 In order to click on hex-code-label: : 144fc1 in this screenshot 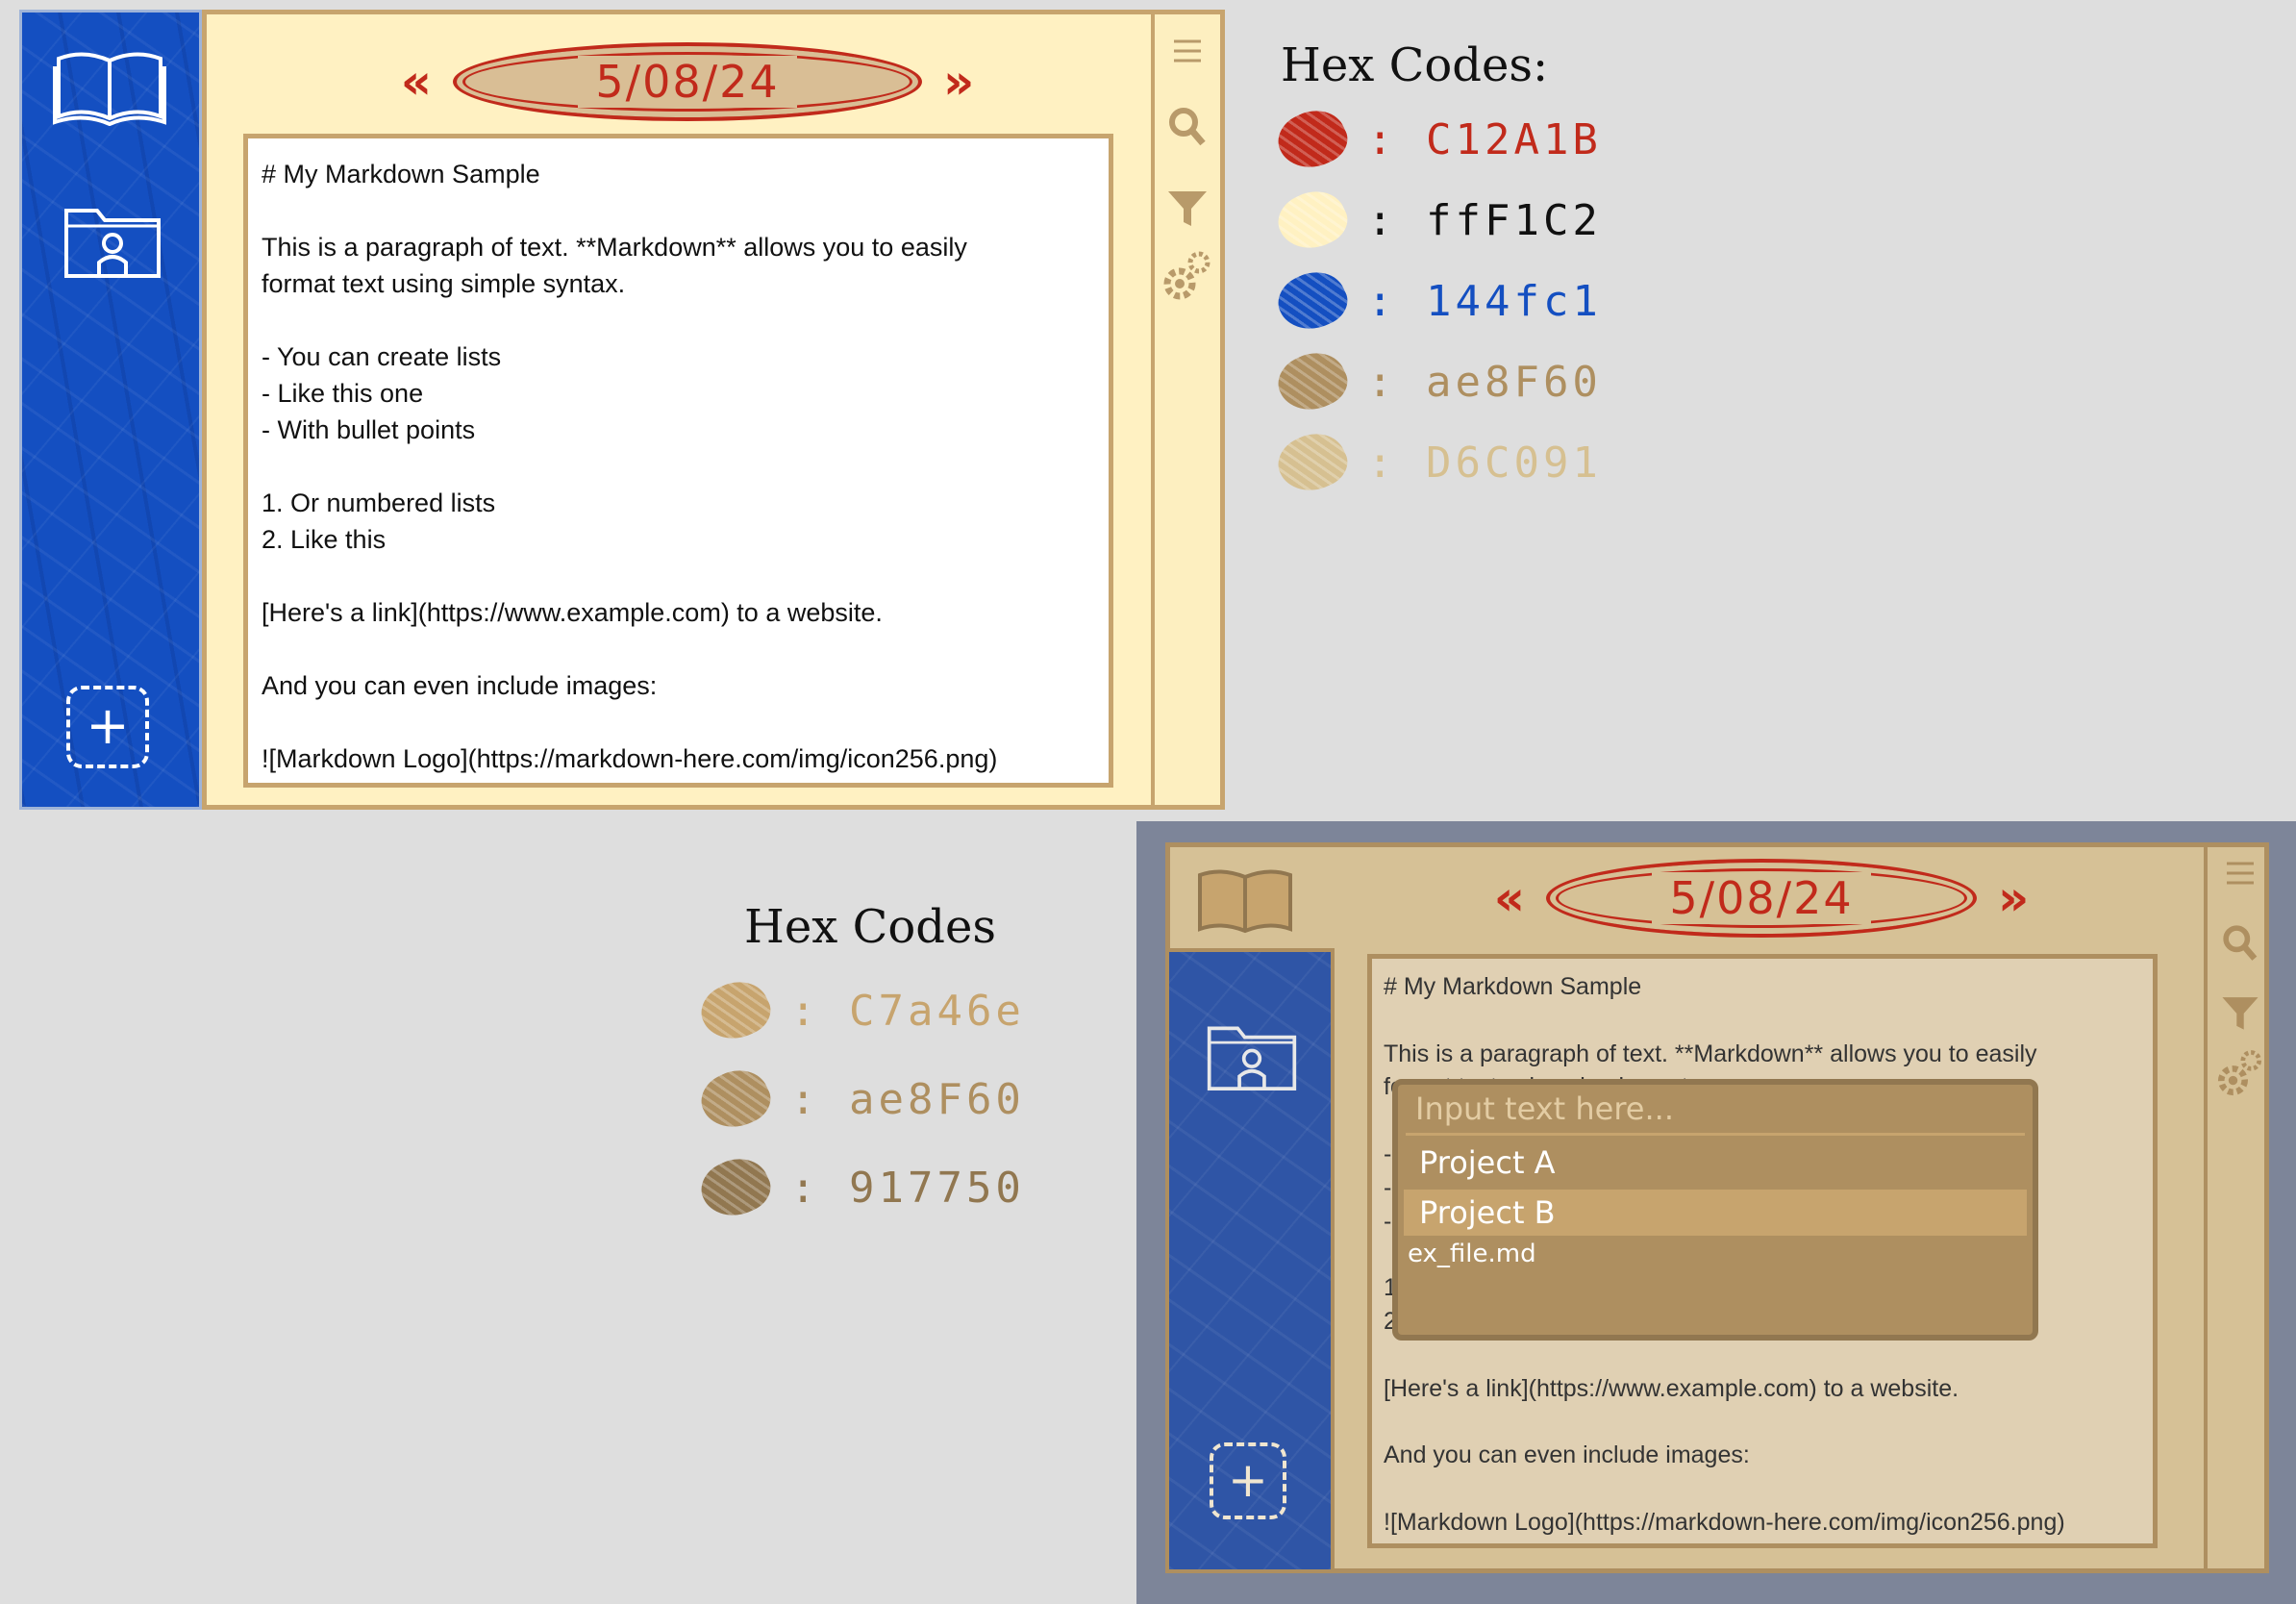, I will do `click(1484, 301)`.